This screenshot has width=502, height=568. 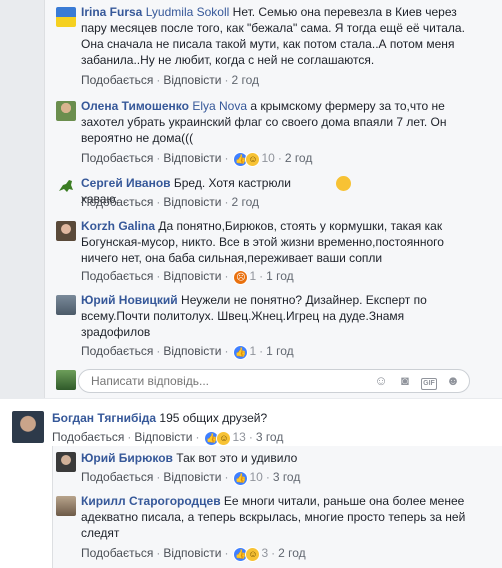 I want to click on comment-actions: Подобається · Відповісти · 👍 ☺ 3 · 2 год, so click(x=193, y=554).